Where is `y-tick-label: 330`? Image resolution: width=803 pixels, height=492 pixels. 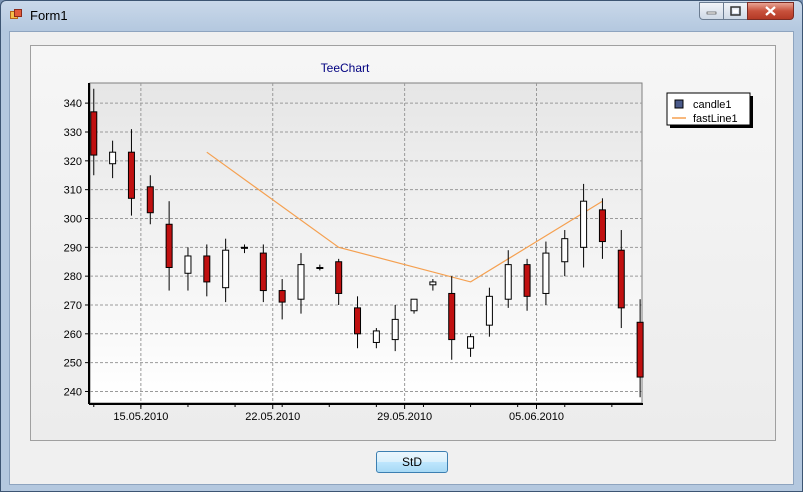 y-tick-label: 330 is located at coordinates (73, 133).